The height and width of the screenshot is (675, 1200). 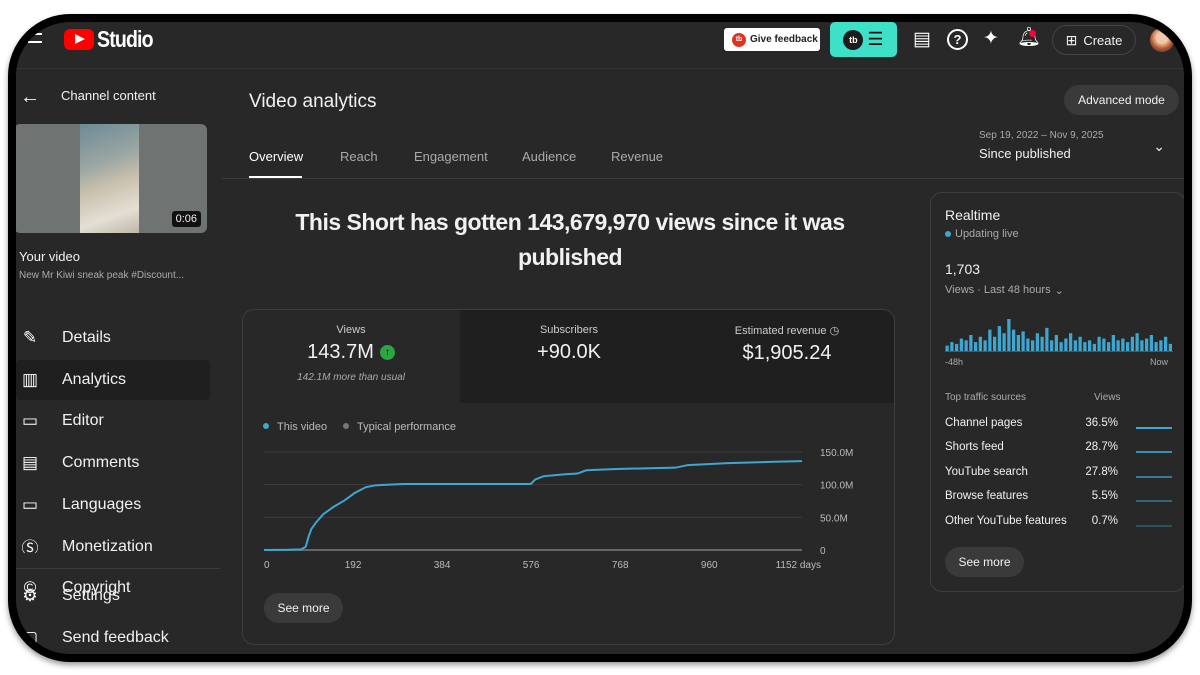 I want to click on sidebar-item-details: ✎ Details, so click(x=113, y=338).